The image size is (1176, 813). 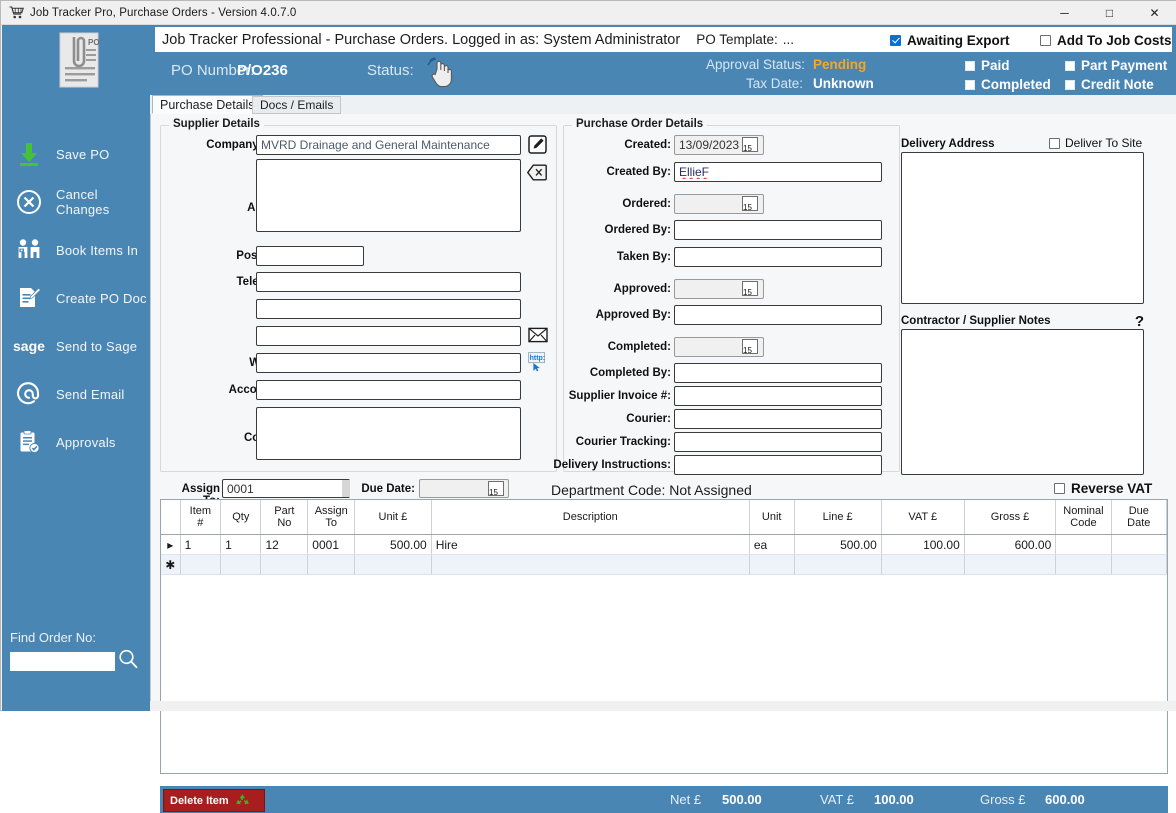 I want to click on maximize-button: □, so click(x=1109, y=12).